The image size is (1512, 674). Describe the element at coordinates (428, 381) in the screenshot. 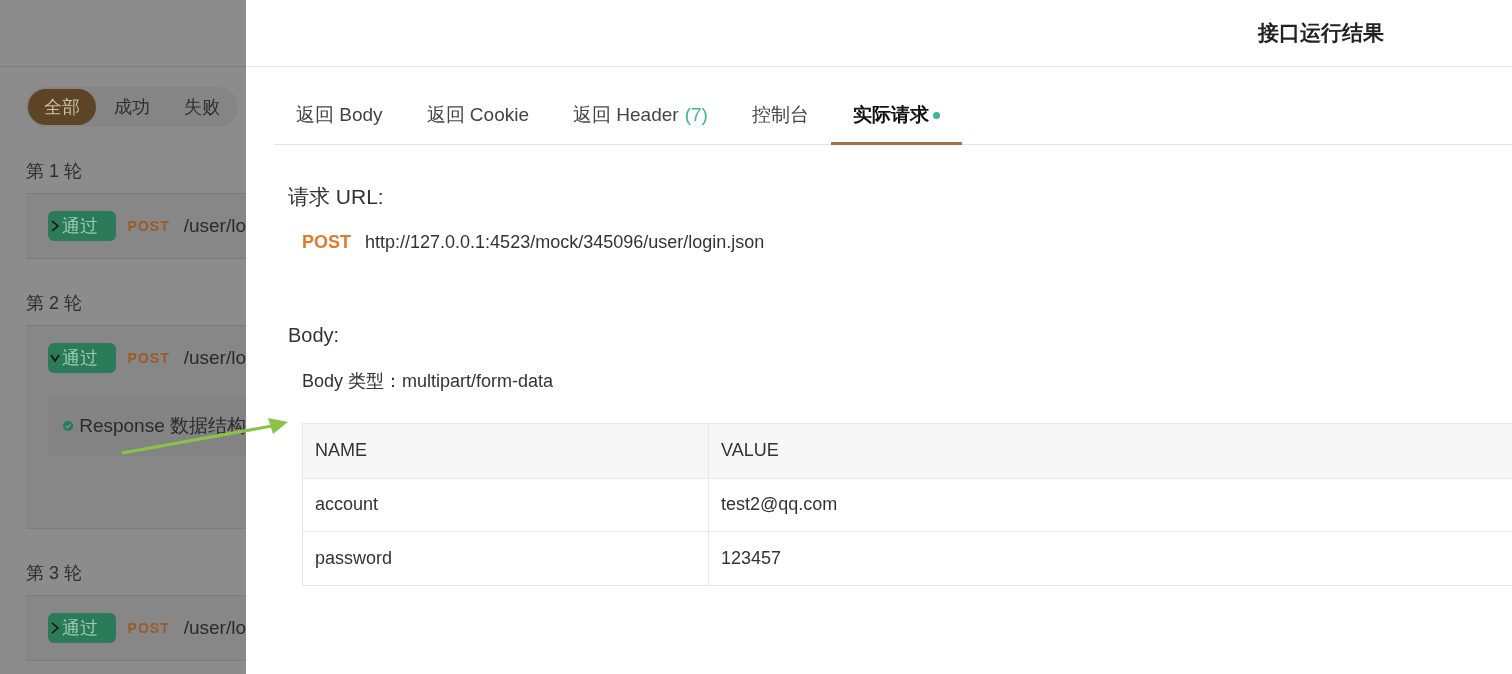

I see `body-type-text: Body 类型：multipart/form-data` at that location.